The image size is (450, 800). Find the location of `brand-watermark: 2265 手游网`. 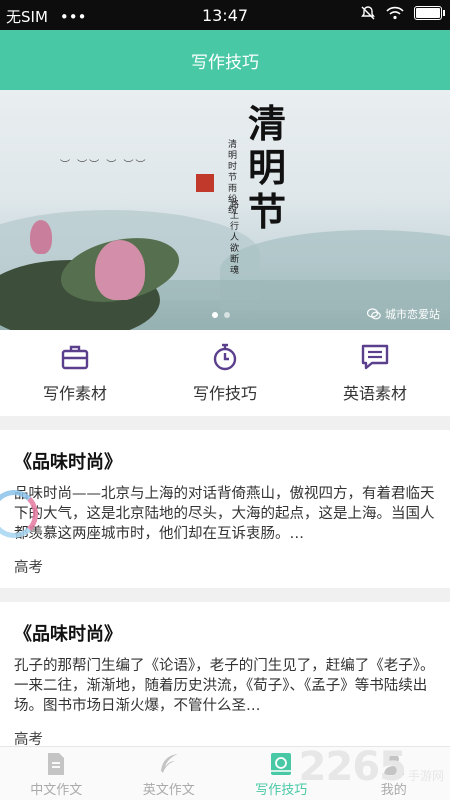

brand-watermark: 2265 手游网 is located at coordinates (371, 767).